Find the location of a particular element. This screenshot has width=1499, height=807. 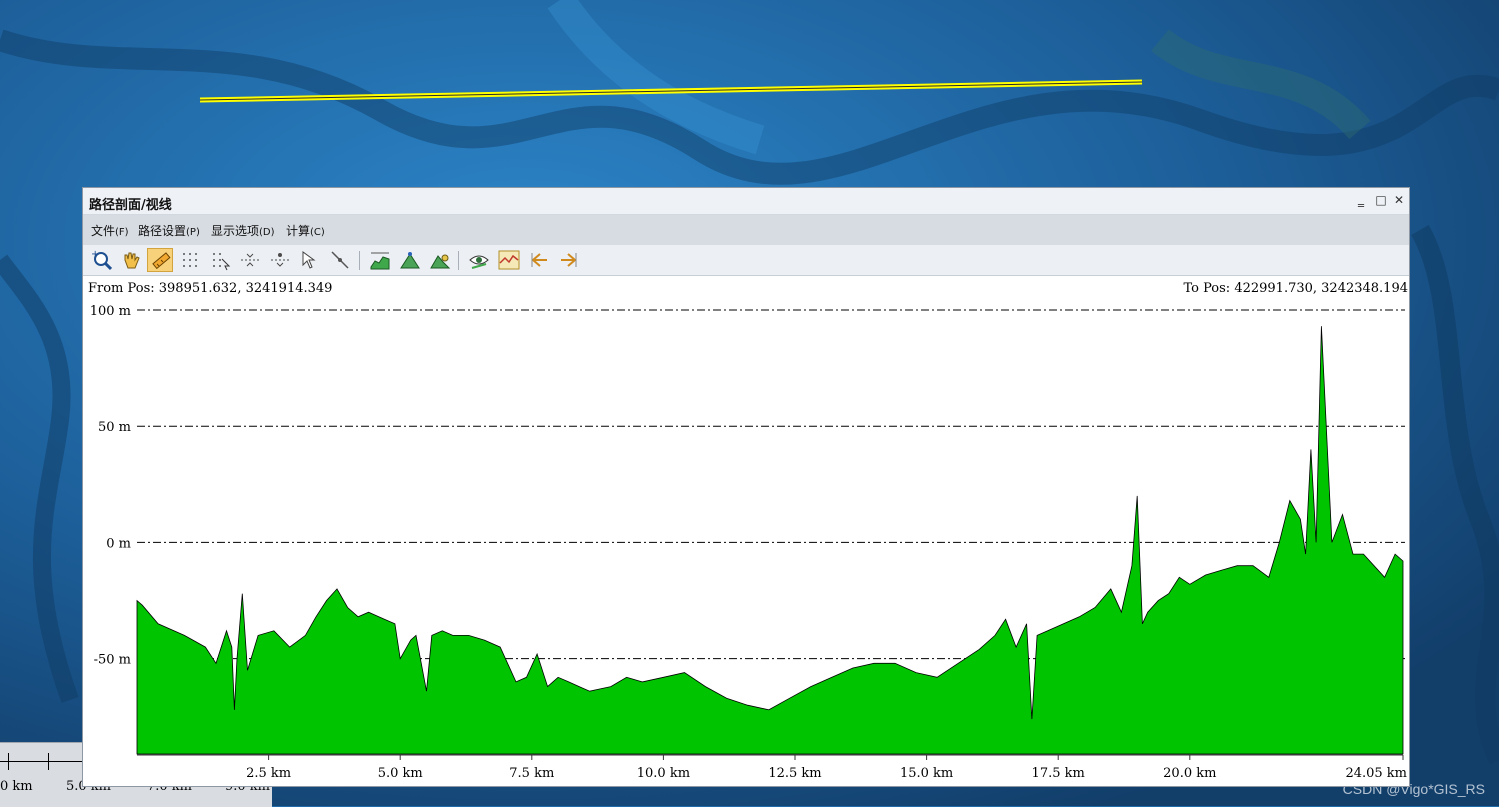

toolbar: + is located at coordinates (746, 260).